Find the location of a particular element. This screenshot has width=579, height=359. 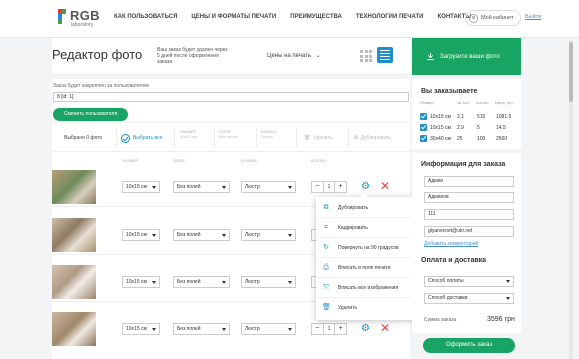

menu-item-duplicate: ⧉ Дублировать is located at coordinates (365, 208).